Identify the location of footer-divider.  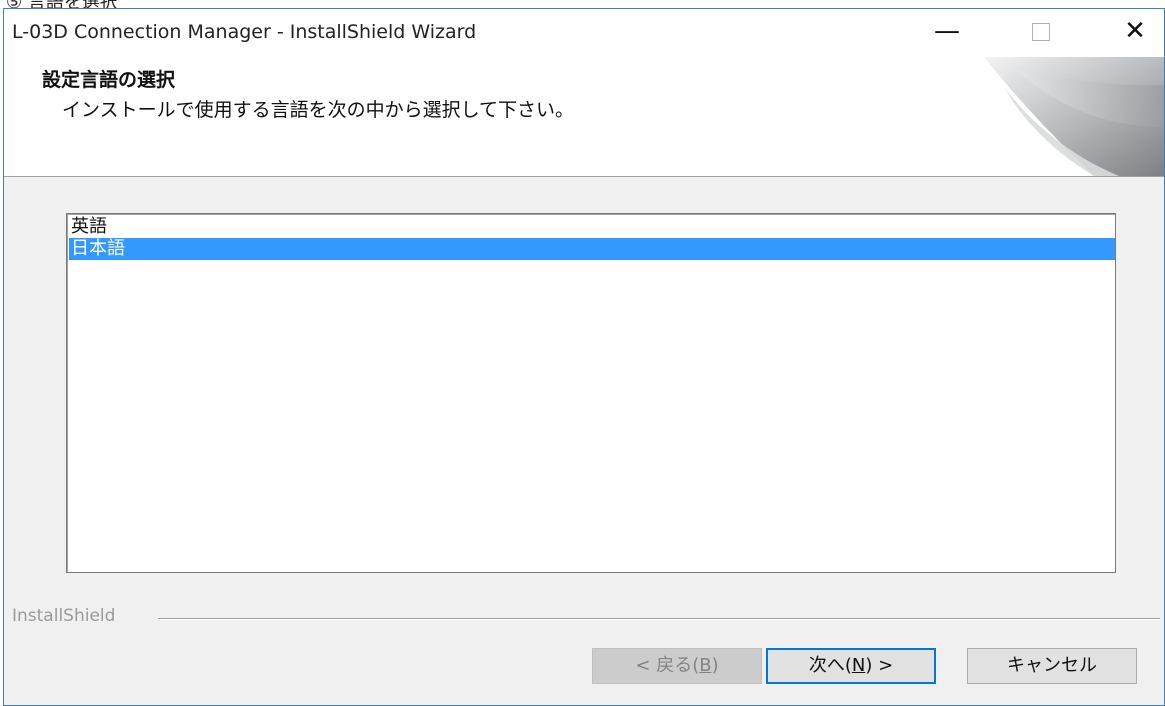
(659, 619).